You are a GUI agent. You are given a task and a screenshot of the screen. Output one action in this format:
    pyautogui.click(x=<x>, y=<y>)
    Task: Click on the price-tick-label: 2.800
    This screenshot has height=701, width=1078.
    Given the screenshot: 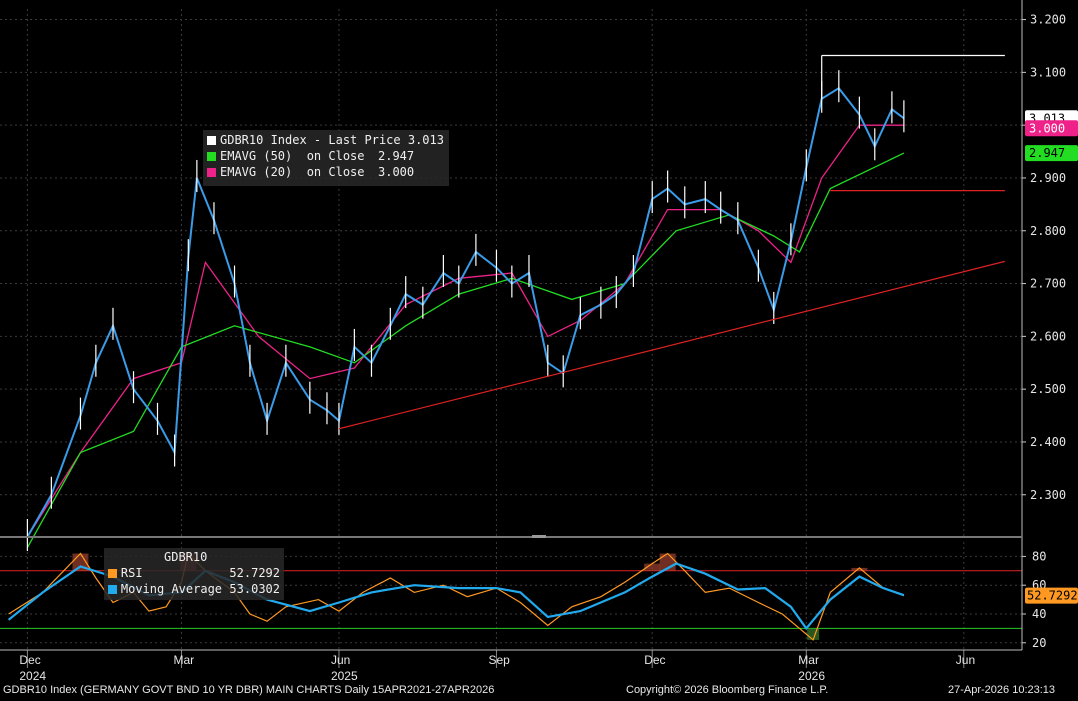 What is the action you would take?
    pyautogui.click(x=1048, y=231)
    